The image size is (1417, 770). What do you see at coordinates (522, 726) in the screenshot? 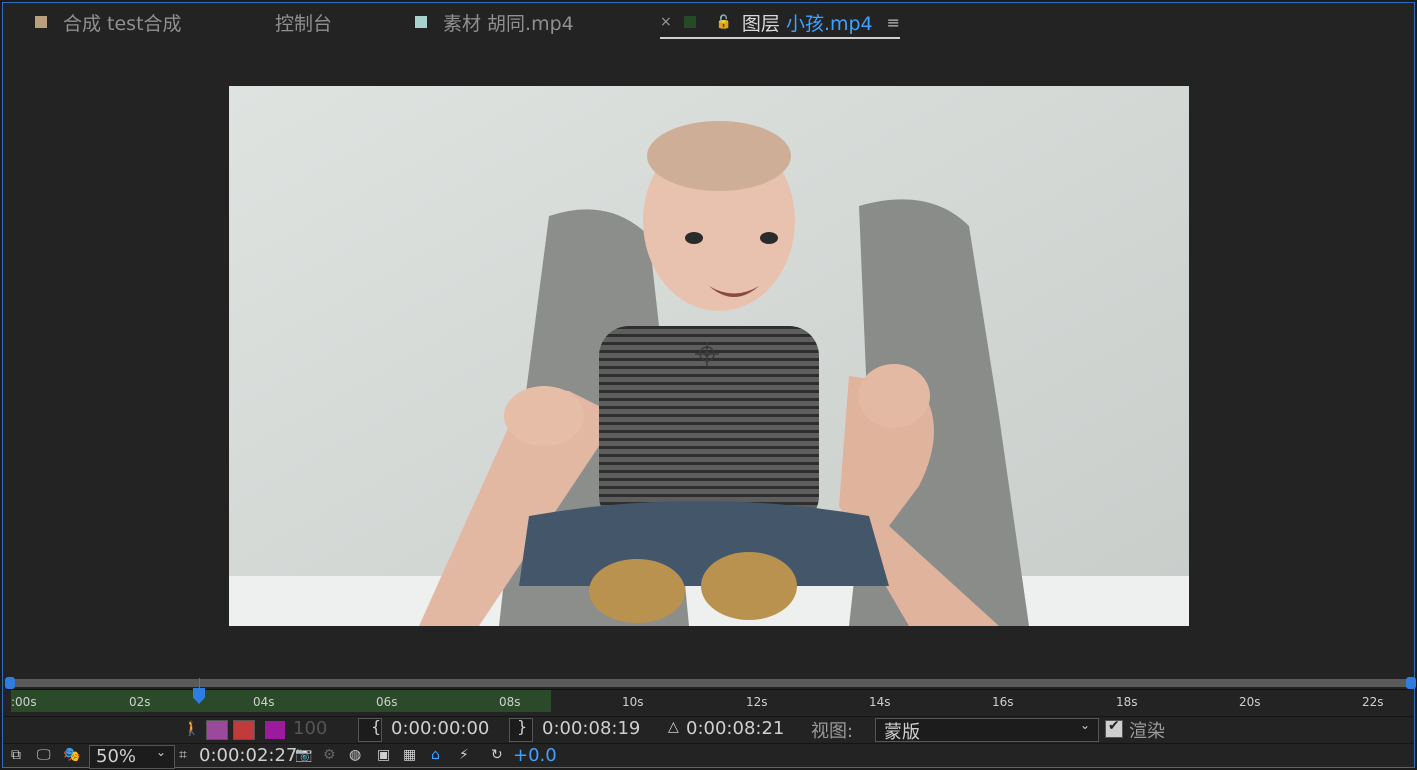
I see `out-bracket-icon: }` at bounding box center [522, 726].